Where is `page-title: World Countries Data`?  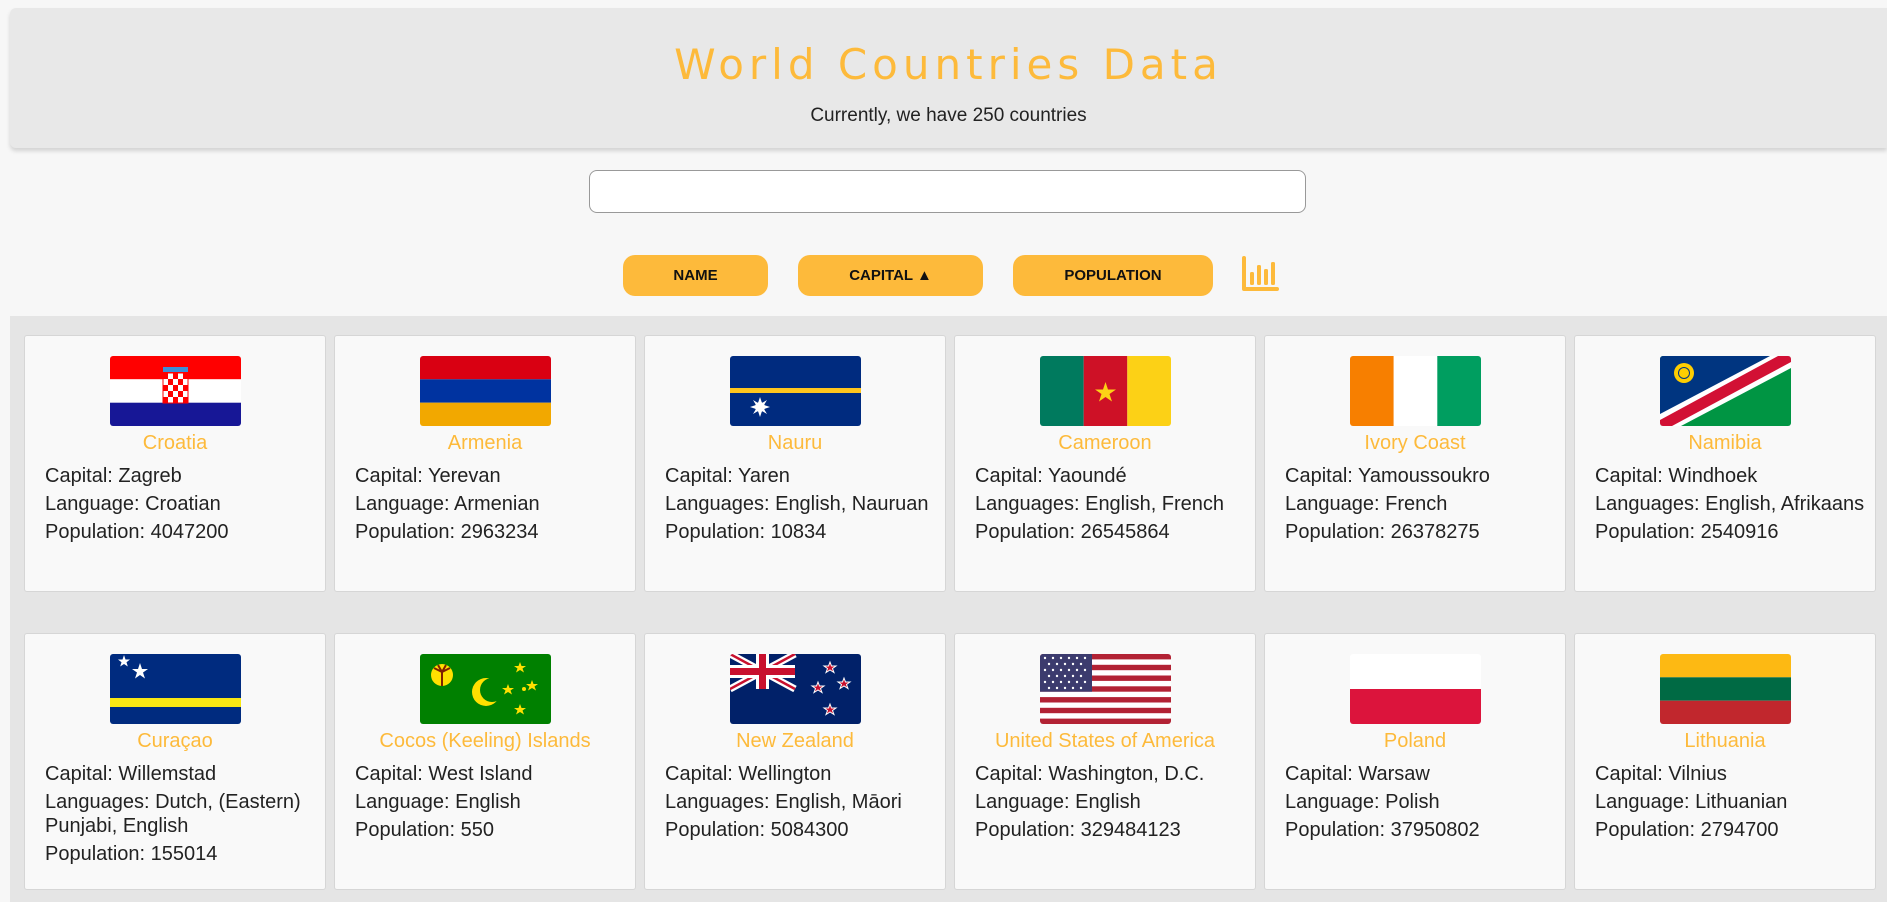 page-title: World Countries Data is located at coordinates (948, 64).